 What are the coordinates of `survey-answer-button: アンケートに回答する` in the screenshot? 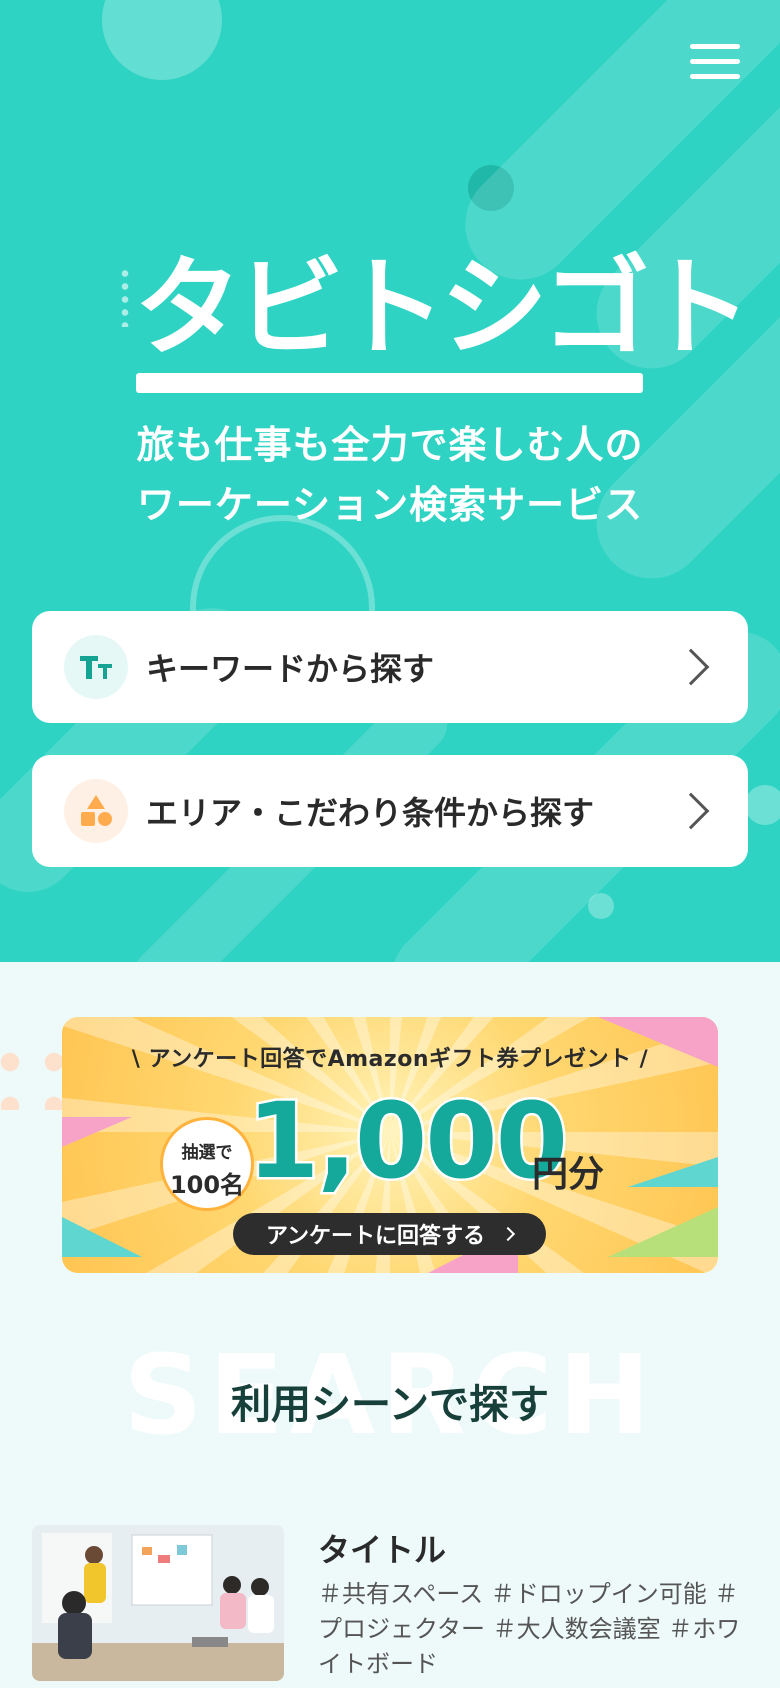 It's located at (389, 1234).